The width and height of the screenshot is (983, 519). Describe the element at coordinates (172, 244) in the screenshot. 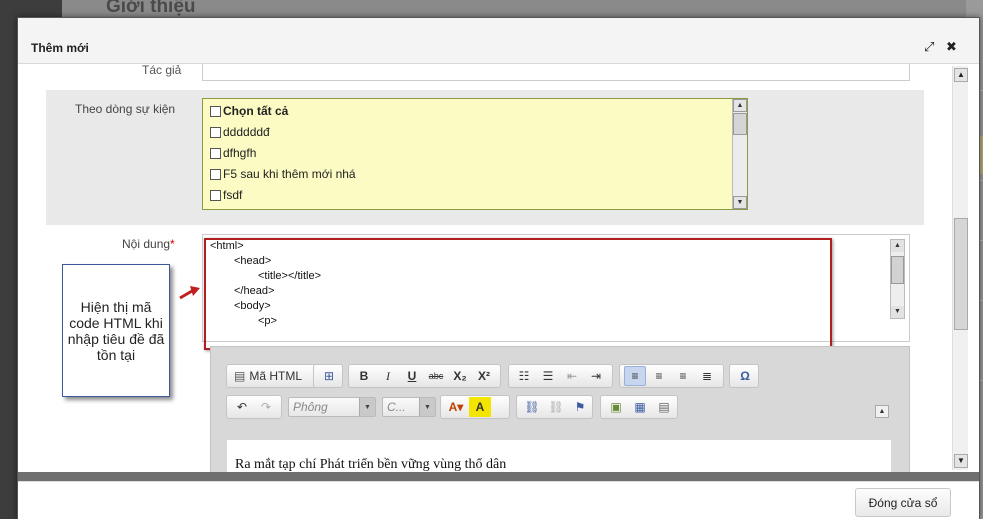

I see `required-mark: *` at that location.